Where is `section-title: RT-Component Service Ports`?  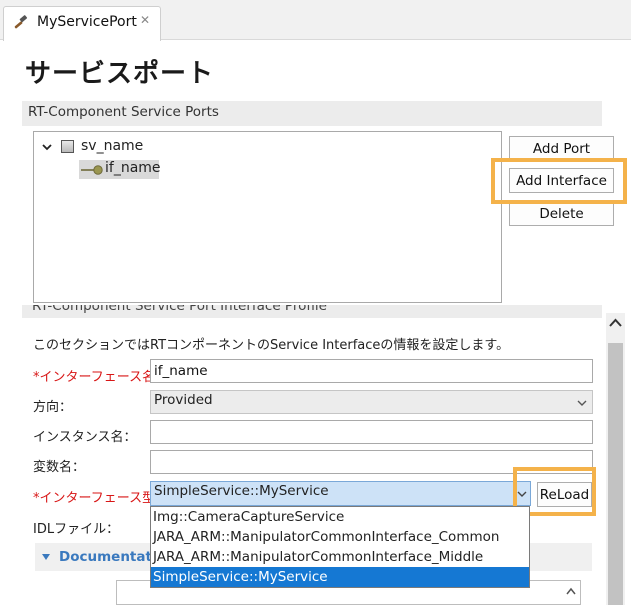 section-title: RT-Component Service Ports is located at coordinates (123, 112).